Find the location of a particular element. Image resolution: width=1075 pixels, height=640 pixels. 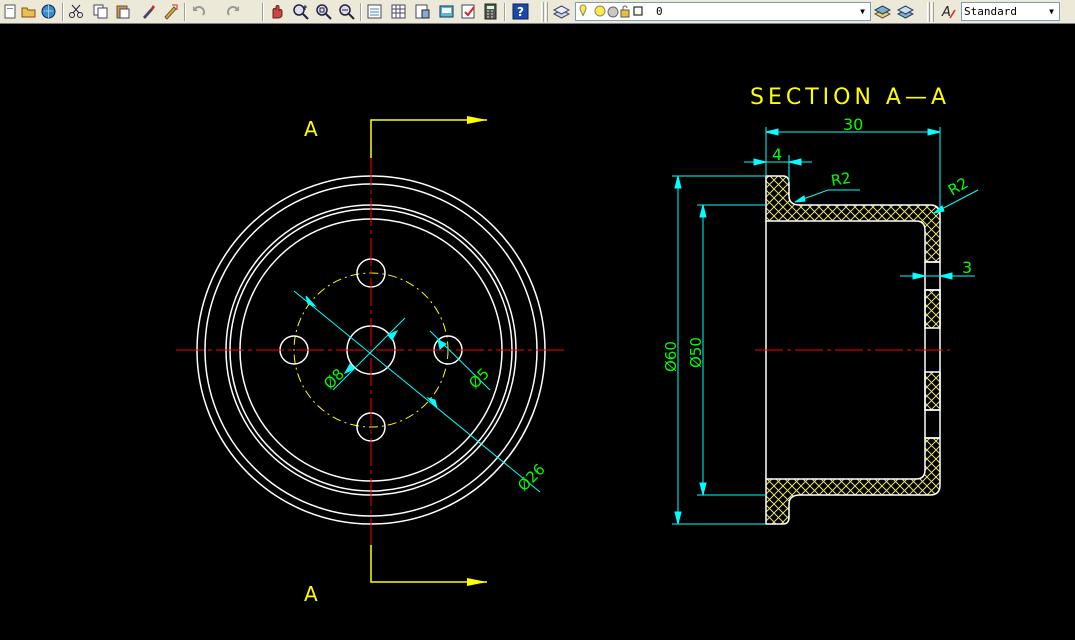

copy-icon is located at coordinates (100, 11).